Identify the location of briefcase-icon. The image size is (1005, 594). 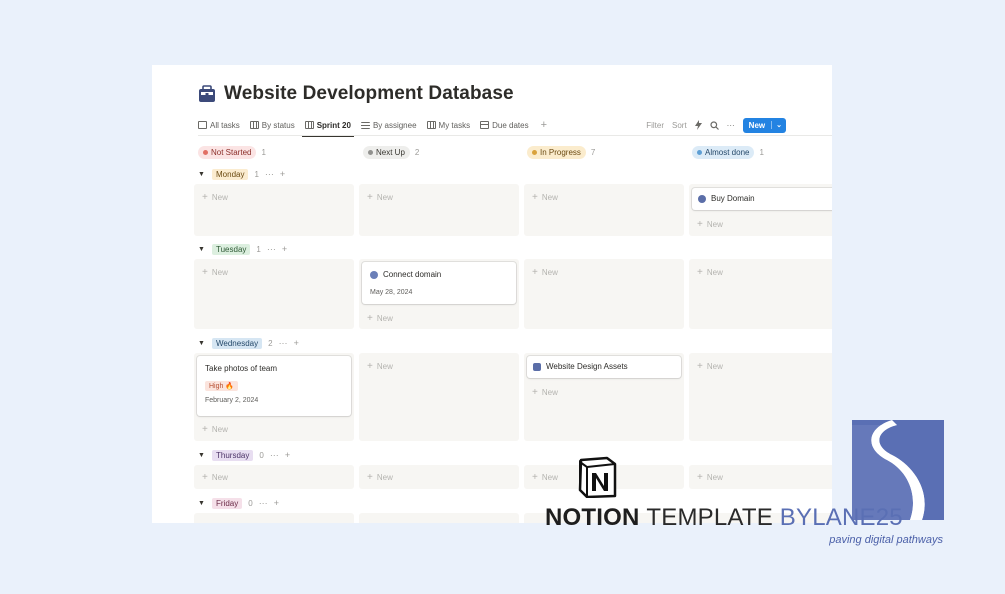
(207, 93).